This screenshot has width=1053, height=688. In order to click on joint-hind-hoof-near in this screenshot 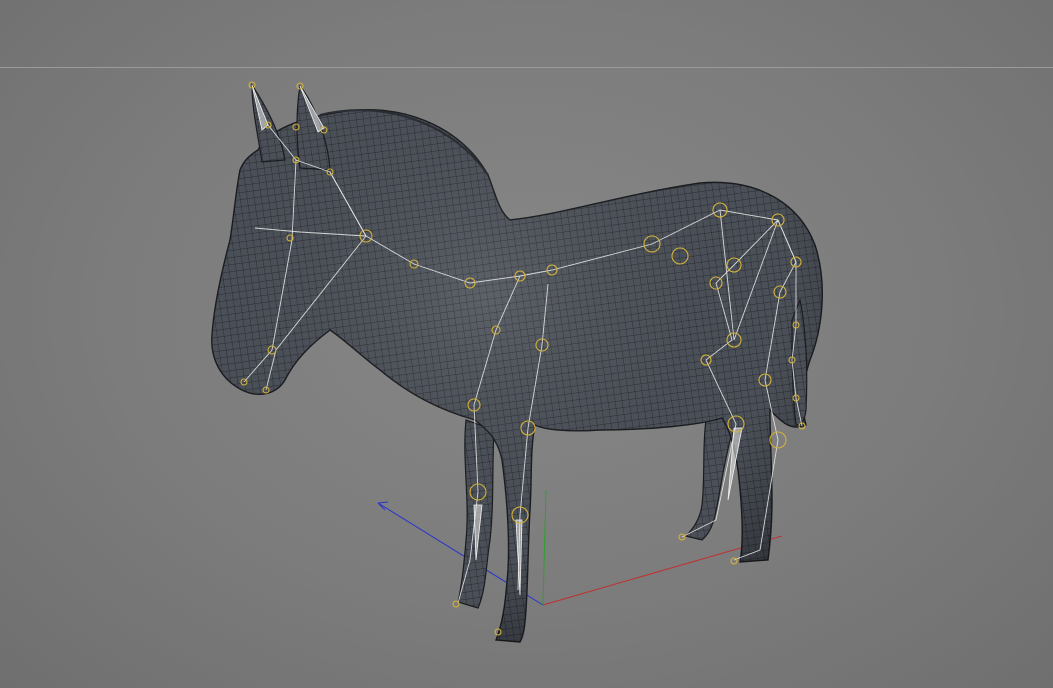, I will do `click(734, 561)`.